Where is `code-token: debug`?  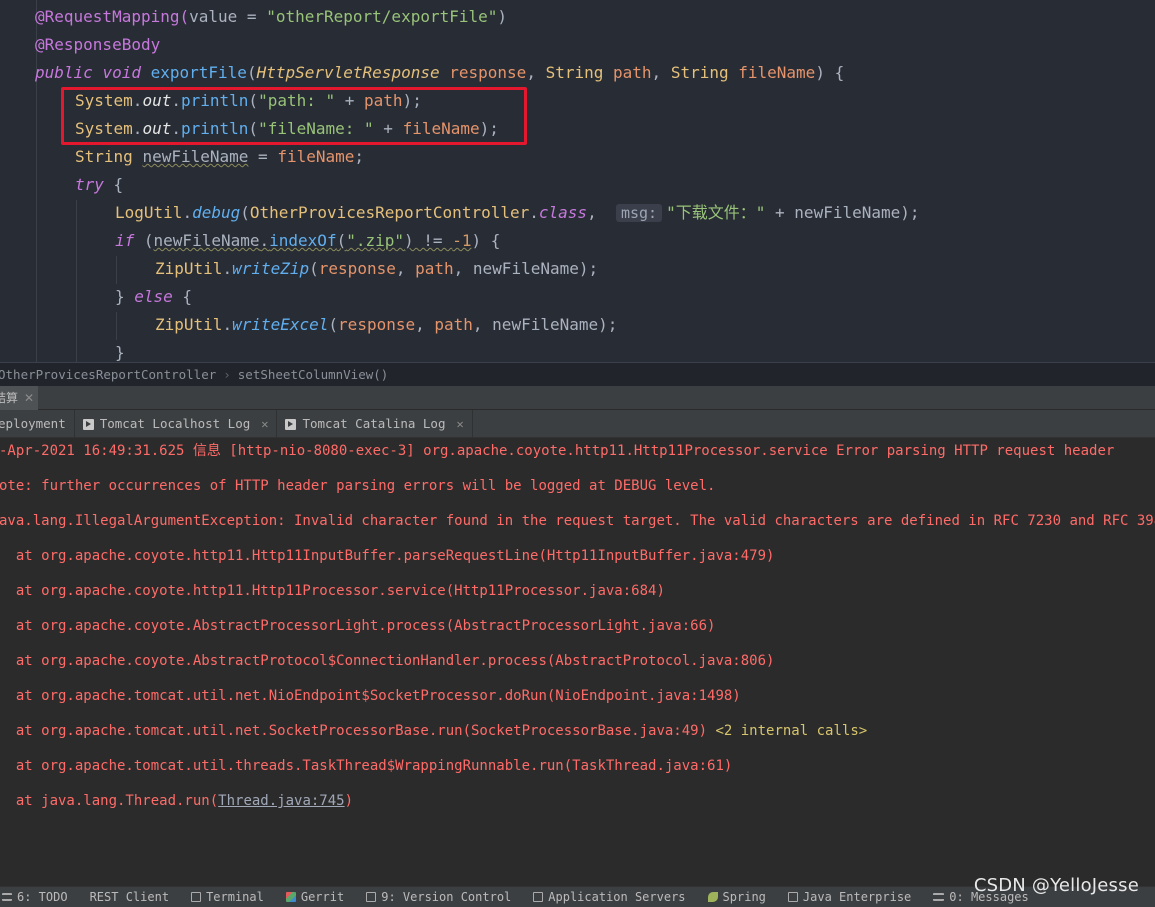 code-token: debug is located at coordinates (216, 212).